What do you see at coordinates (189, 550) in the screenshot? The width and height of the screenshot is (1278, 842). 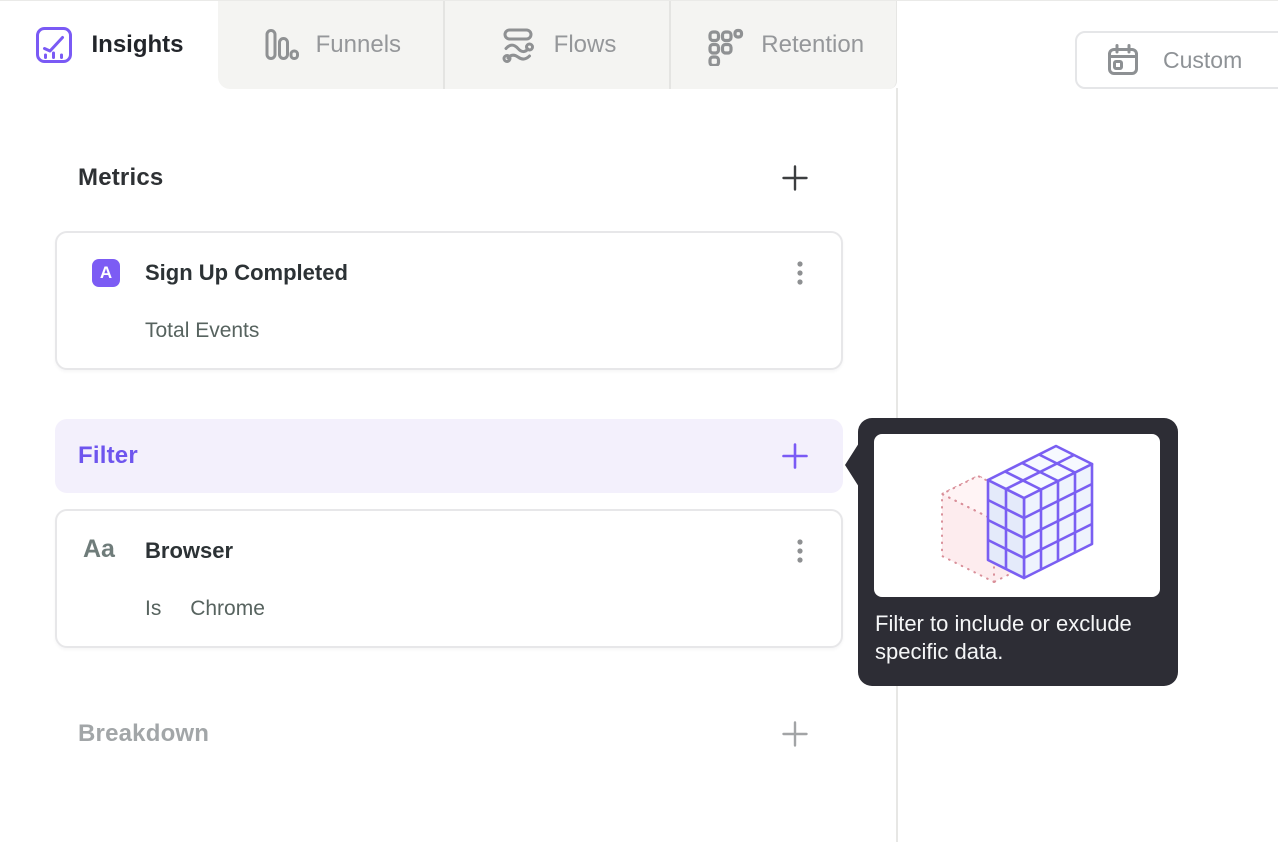 I see `filter-property-name: Browser` at bounding box center [189, 550].